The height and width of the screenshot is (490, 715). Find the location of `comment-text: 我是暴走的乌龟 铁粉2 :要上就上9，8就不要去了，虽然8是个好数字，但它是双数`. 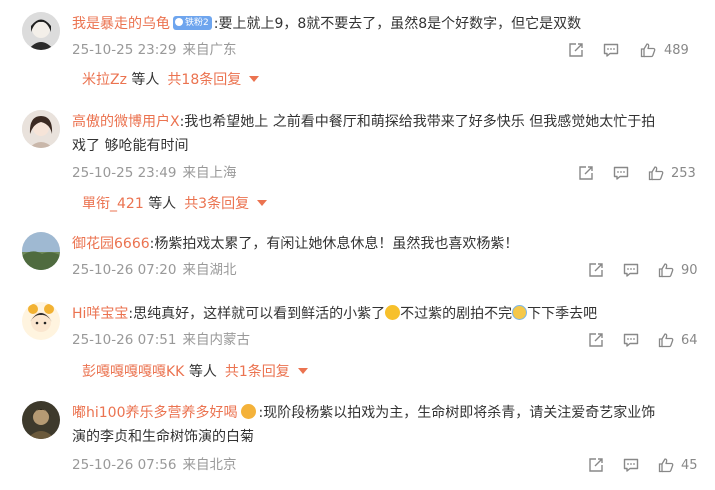

comment-text: 我是暴走的乌龟 铁粉2 :要上就上9，8就不要去了，虽然8是个好数字，但它是双数 is located at coordinates (384, 24).